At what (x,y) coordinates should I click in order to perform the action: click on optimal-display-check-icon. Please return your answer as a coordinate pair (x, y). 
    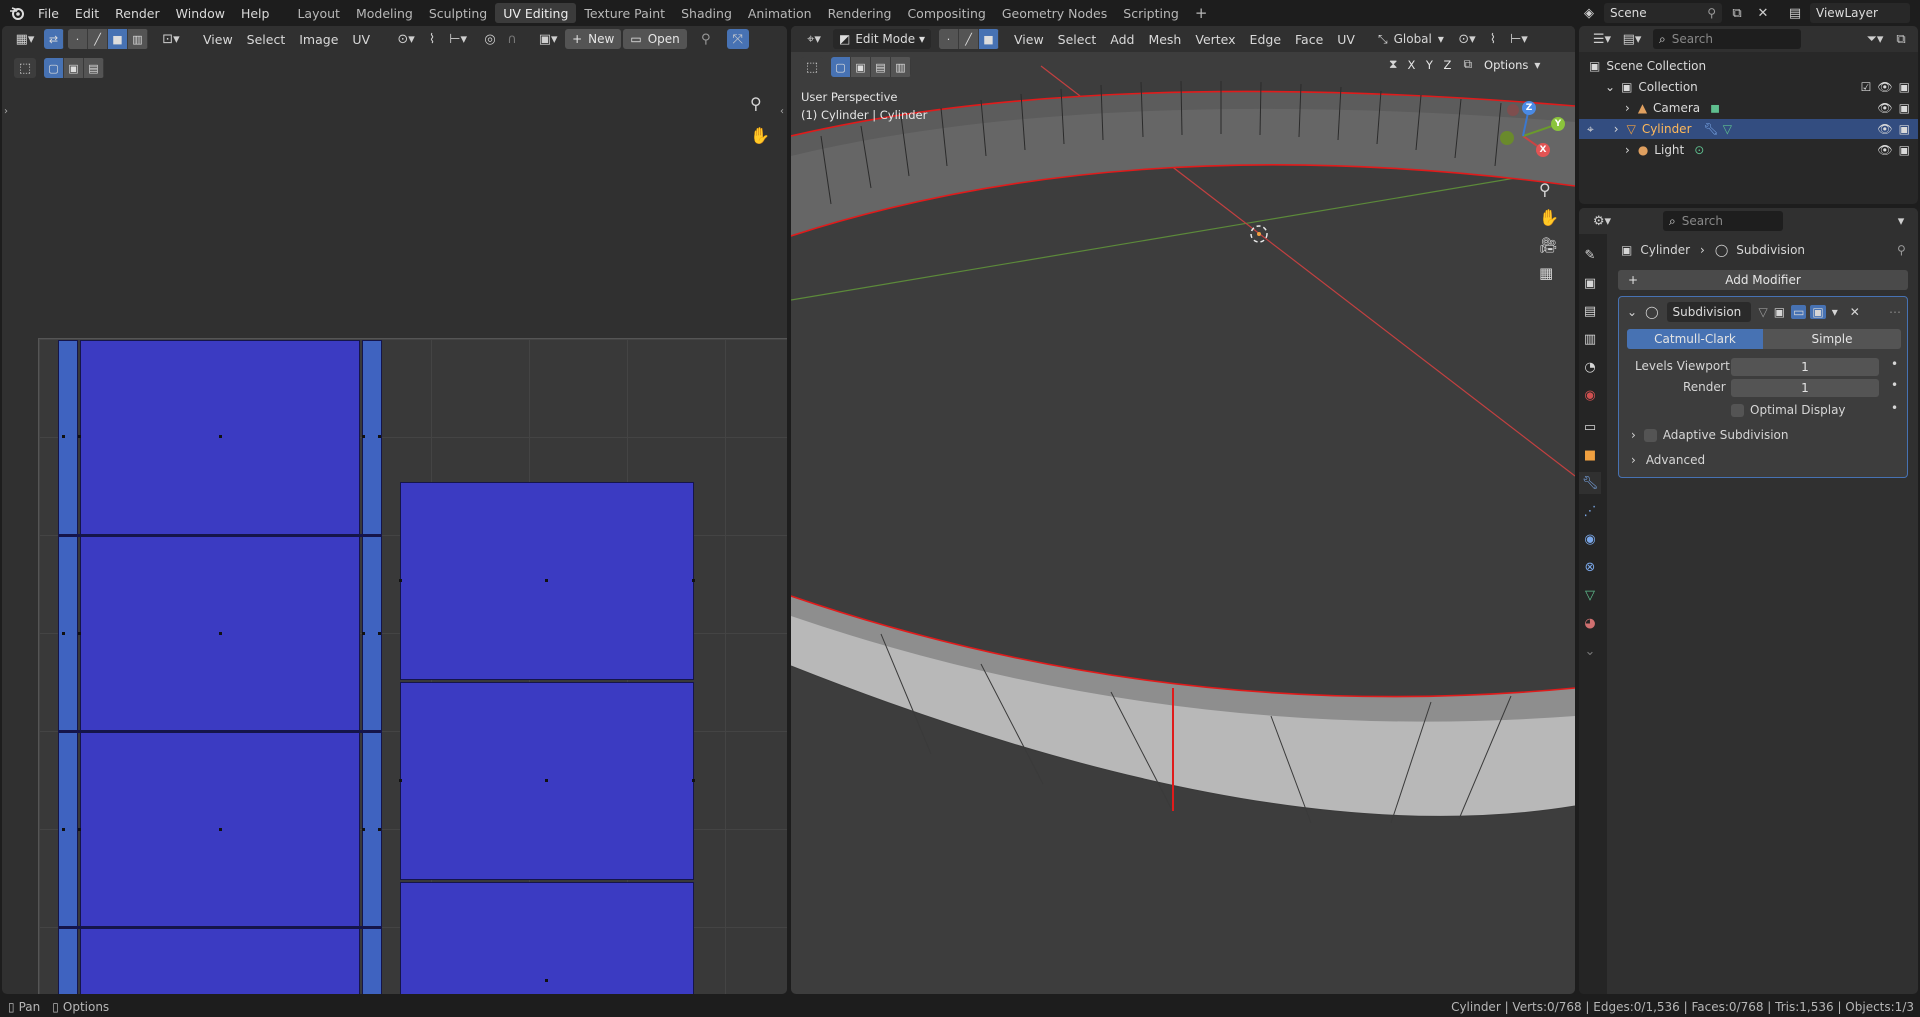
    Looking at the image, I should click on (1737, 410).